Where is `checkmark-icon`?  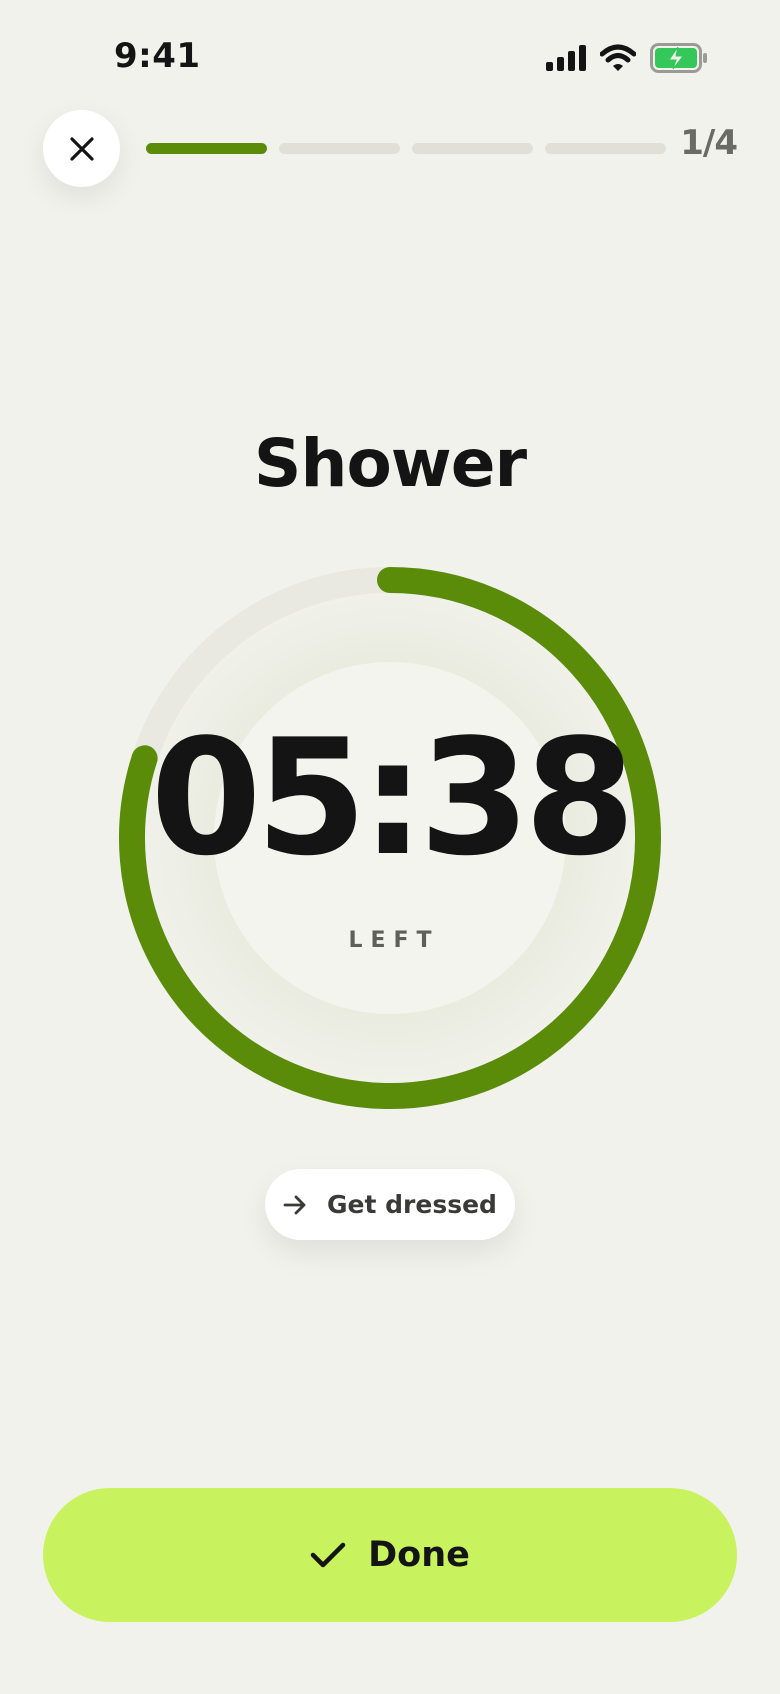 checkmark-icon is located at coordinates (328, 1555).